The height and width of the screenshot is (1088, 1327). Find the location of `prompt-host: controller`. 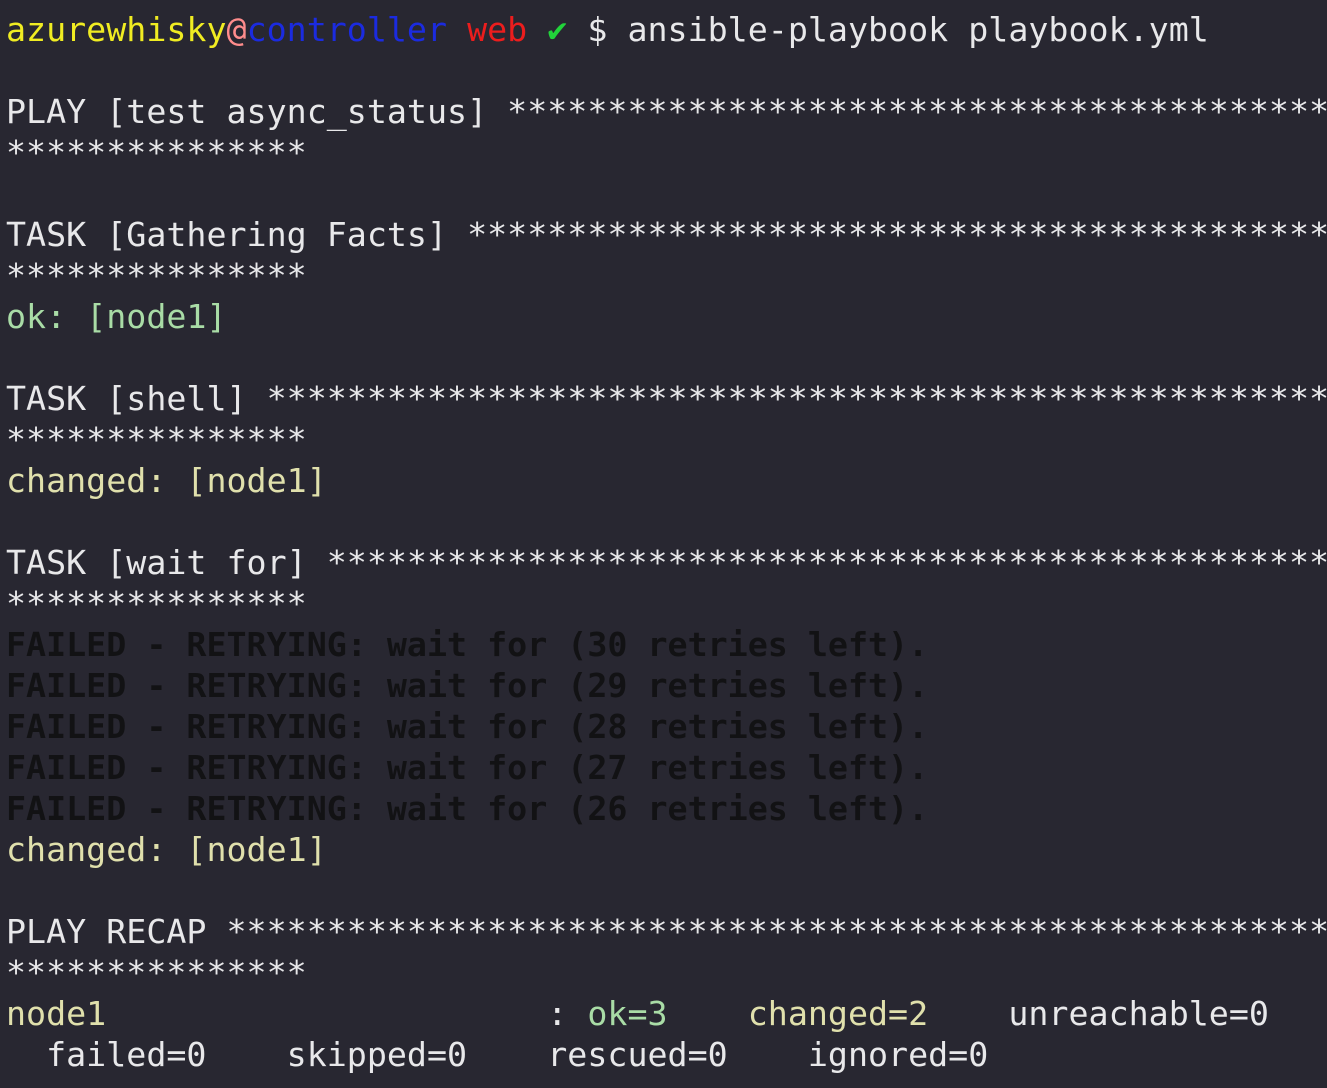

prompt-host: controller is located at coordinates (347, 29).